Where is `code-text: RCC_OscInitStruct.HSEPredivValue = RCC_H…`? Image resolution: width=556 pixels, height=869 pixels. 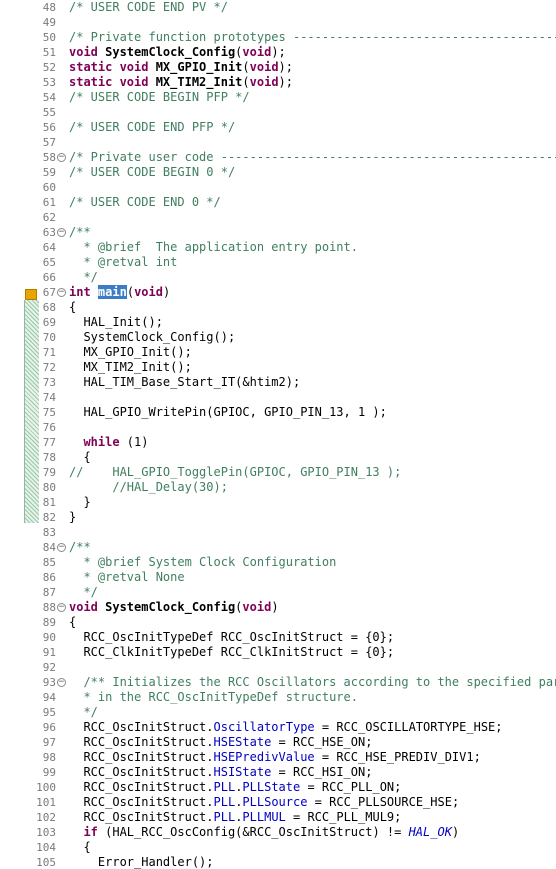 code-text: RCC_OscInitStruct.HSEPredivValue = RCC_H… is located at coordinates (275, 757).